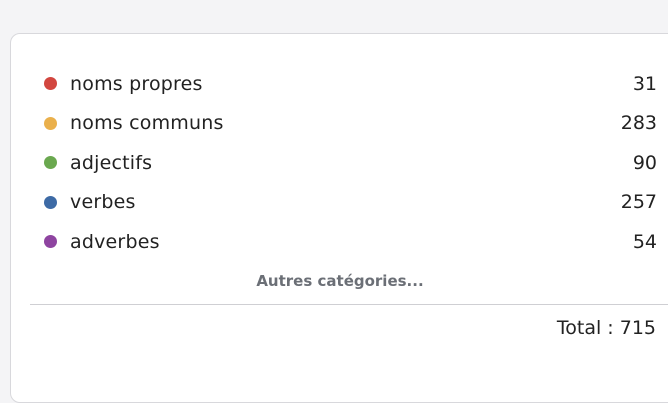 This screenshot has height=403, width=668. What do you see at coordinates (103, 202) in the screenshot?
I see `category-label: verbes` at bounding box center [103, 202].